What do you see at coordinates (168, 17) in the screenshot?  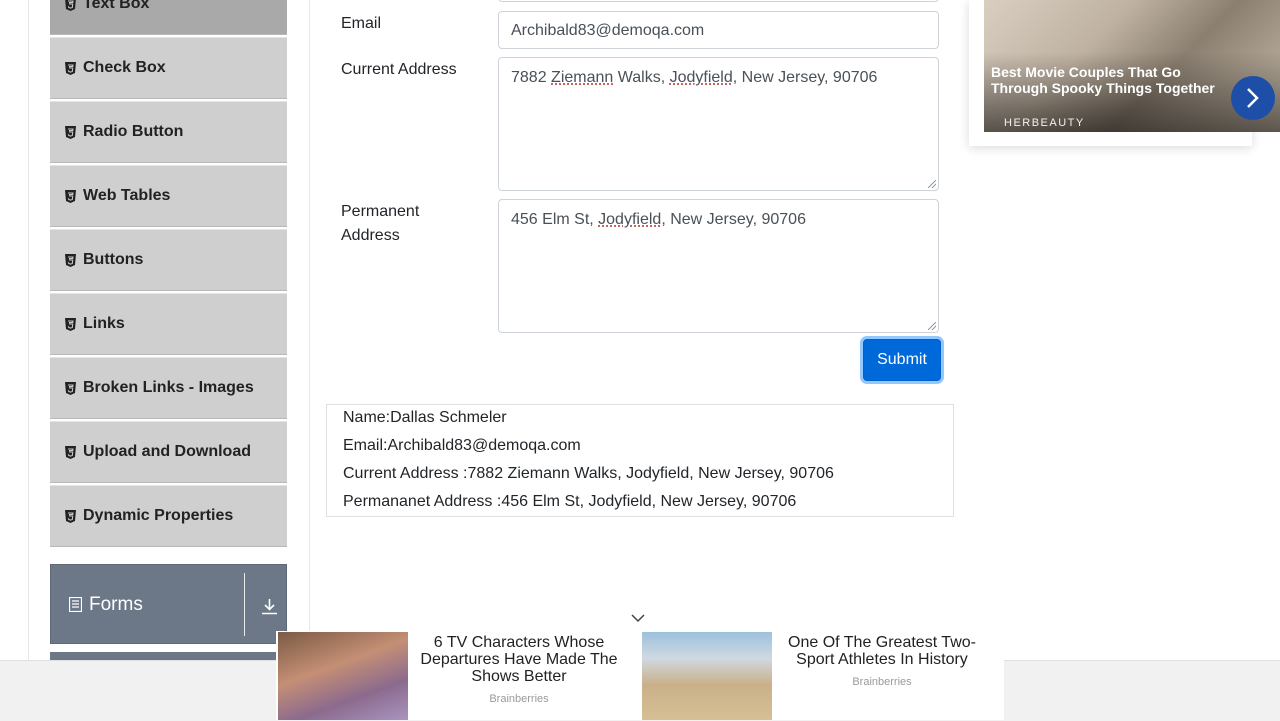 I see `sidebar-item-text-box: Text Box` at bounding box center [168, 17].